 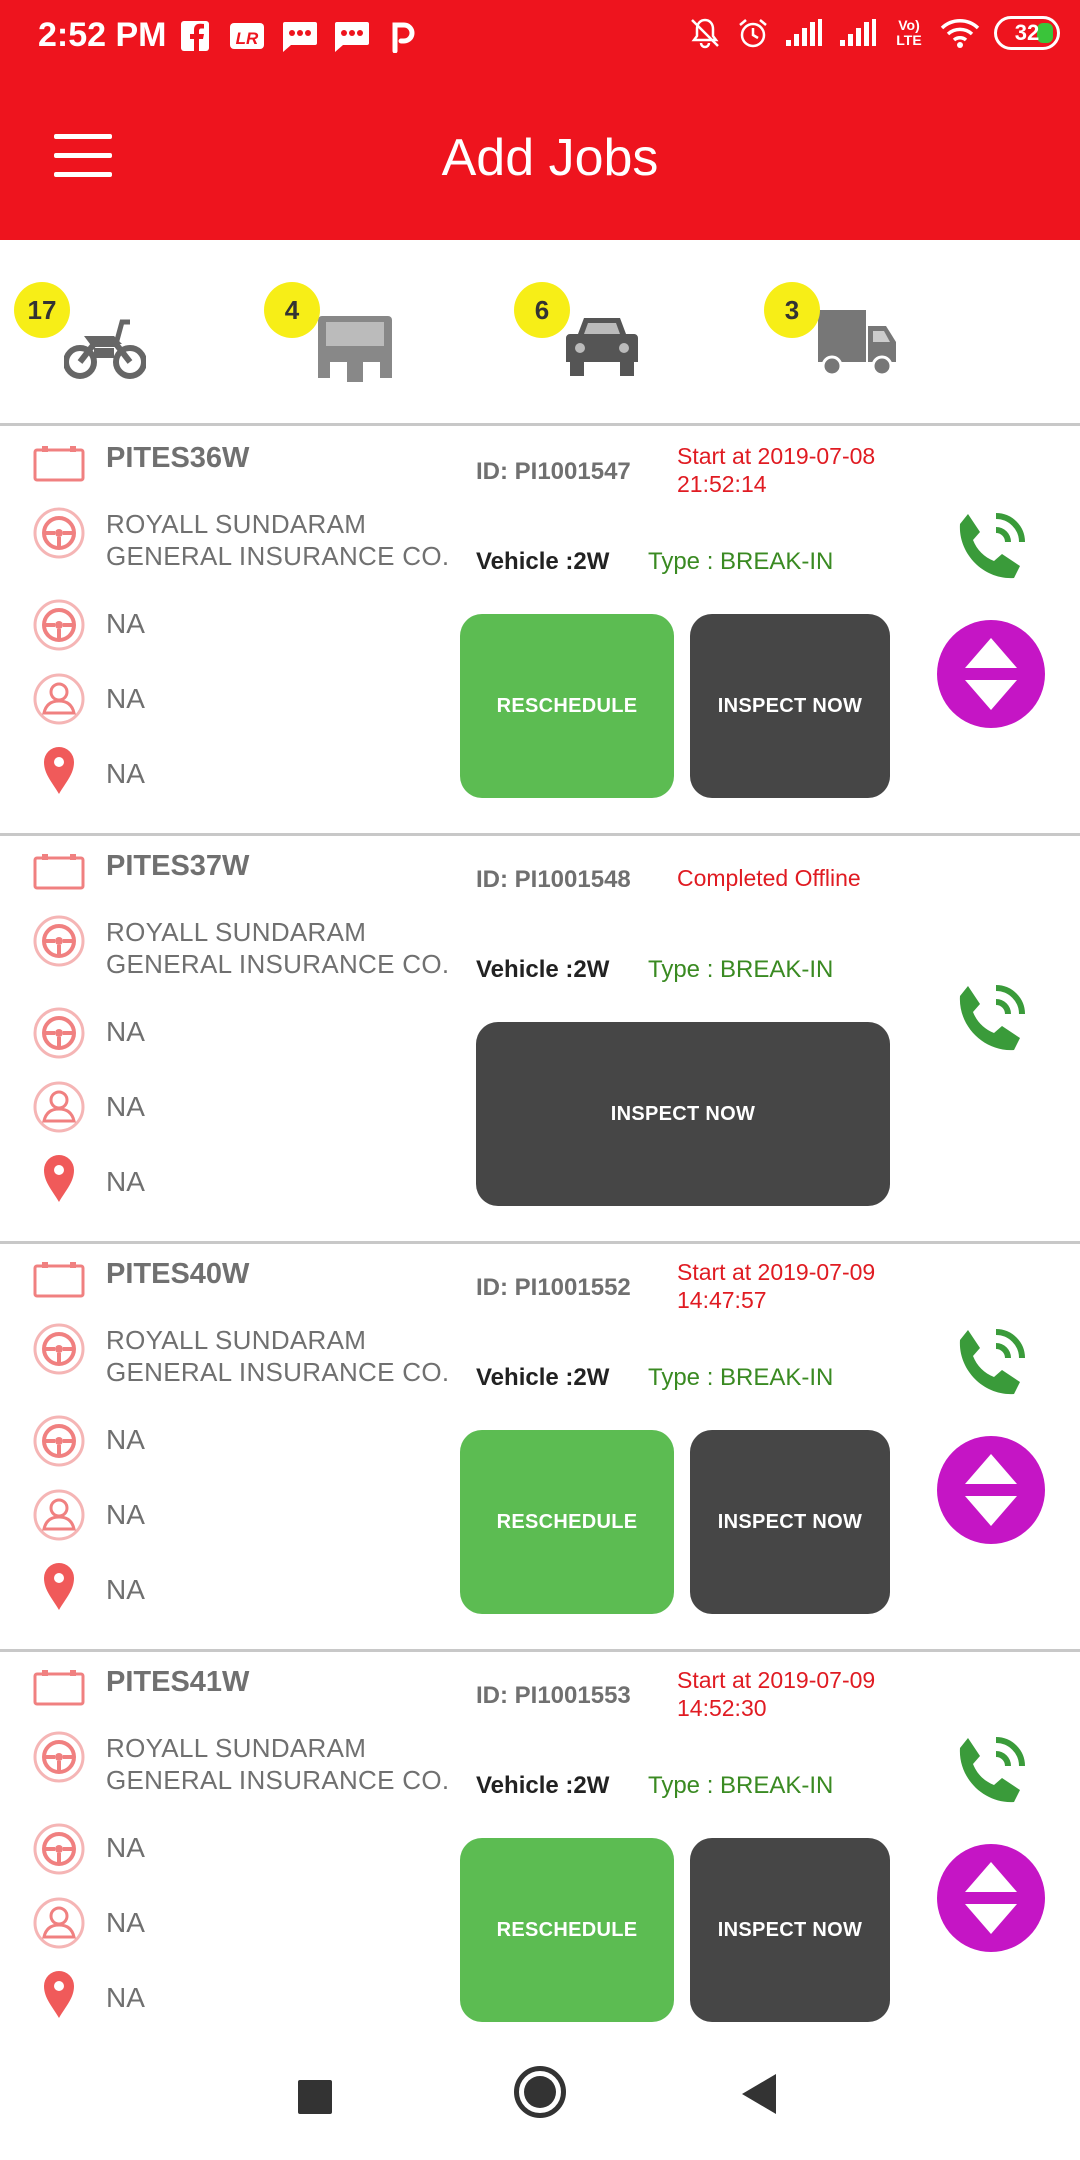 What do you see at coordinates (195, 36) in the screenshot?
I see `facebook-icon` at bounding box center [195, 36].